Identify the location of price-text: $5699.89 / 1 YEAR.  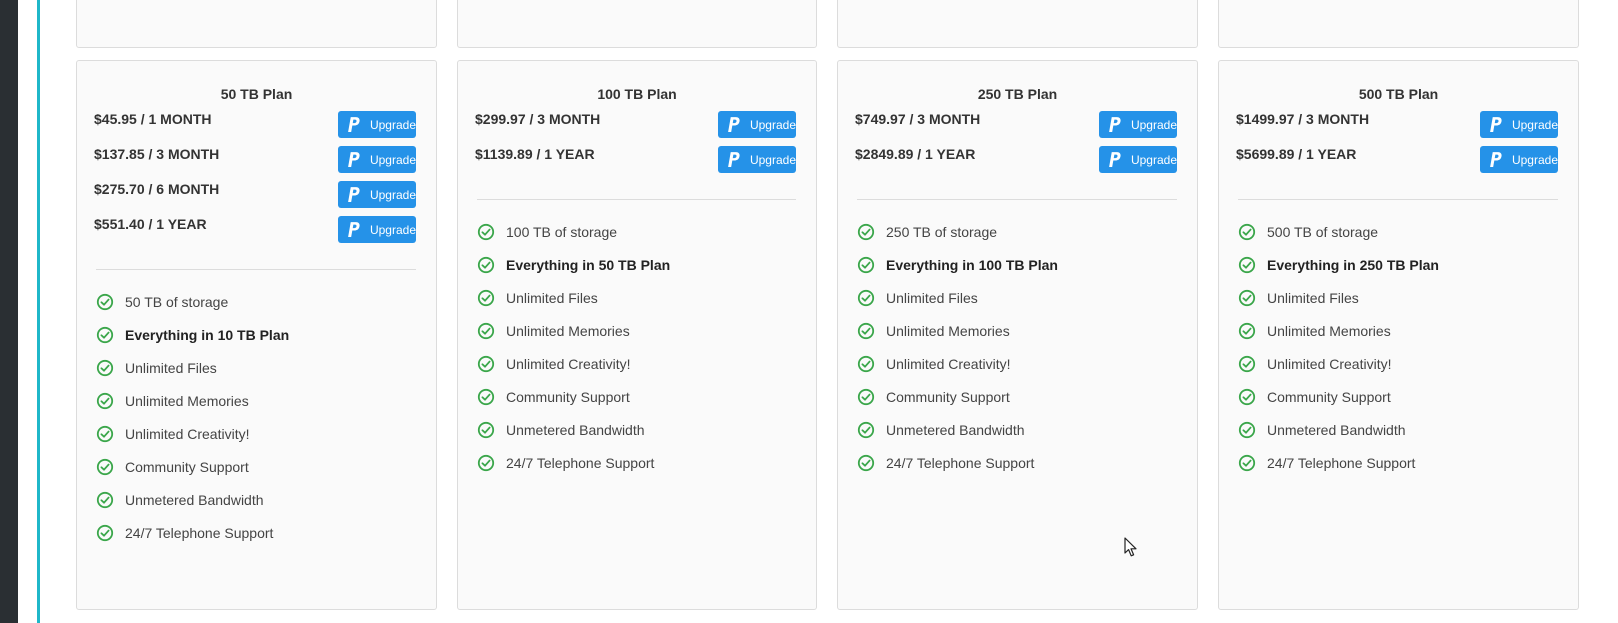
(1296, 154).